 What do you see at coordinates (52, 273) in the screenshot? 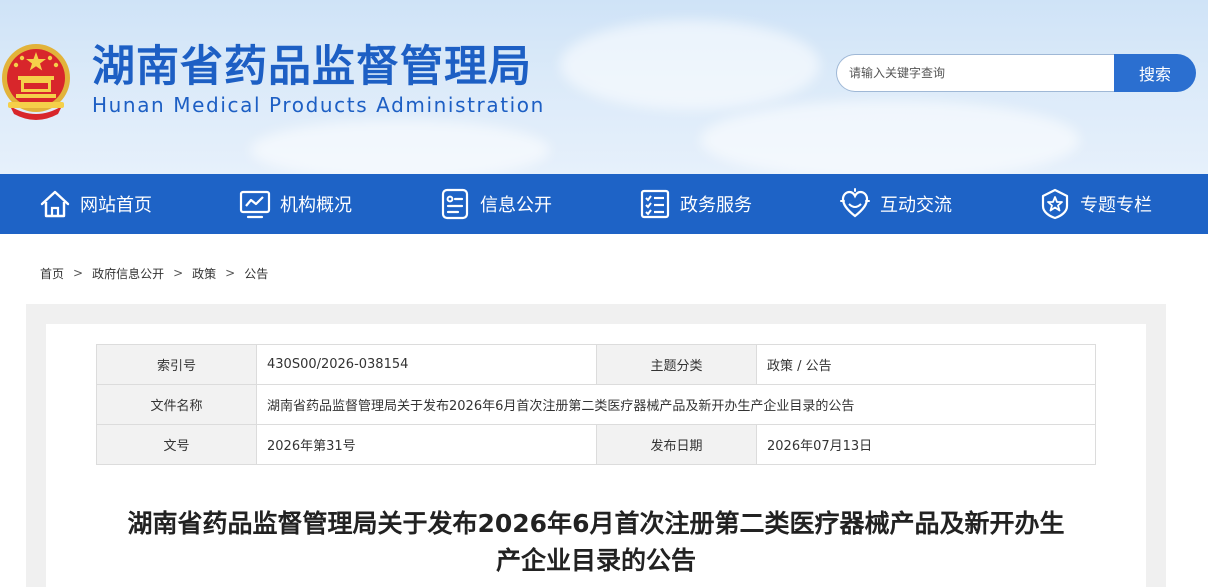
I see `breadcrumb-home: 首页` at bounding box center [52, 273].